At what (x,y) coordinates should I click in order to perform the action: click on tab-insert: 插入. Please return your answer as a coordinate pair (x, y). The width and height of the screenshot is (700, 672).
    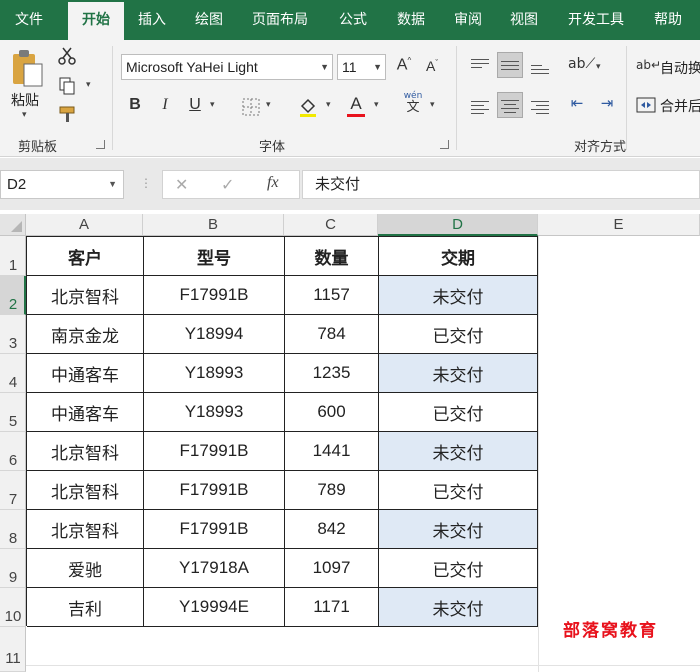
    Looking at the image, I should click on (152, 20).